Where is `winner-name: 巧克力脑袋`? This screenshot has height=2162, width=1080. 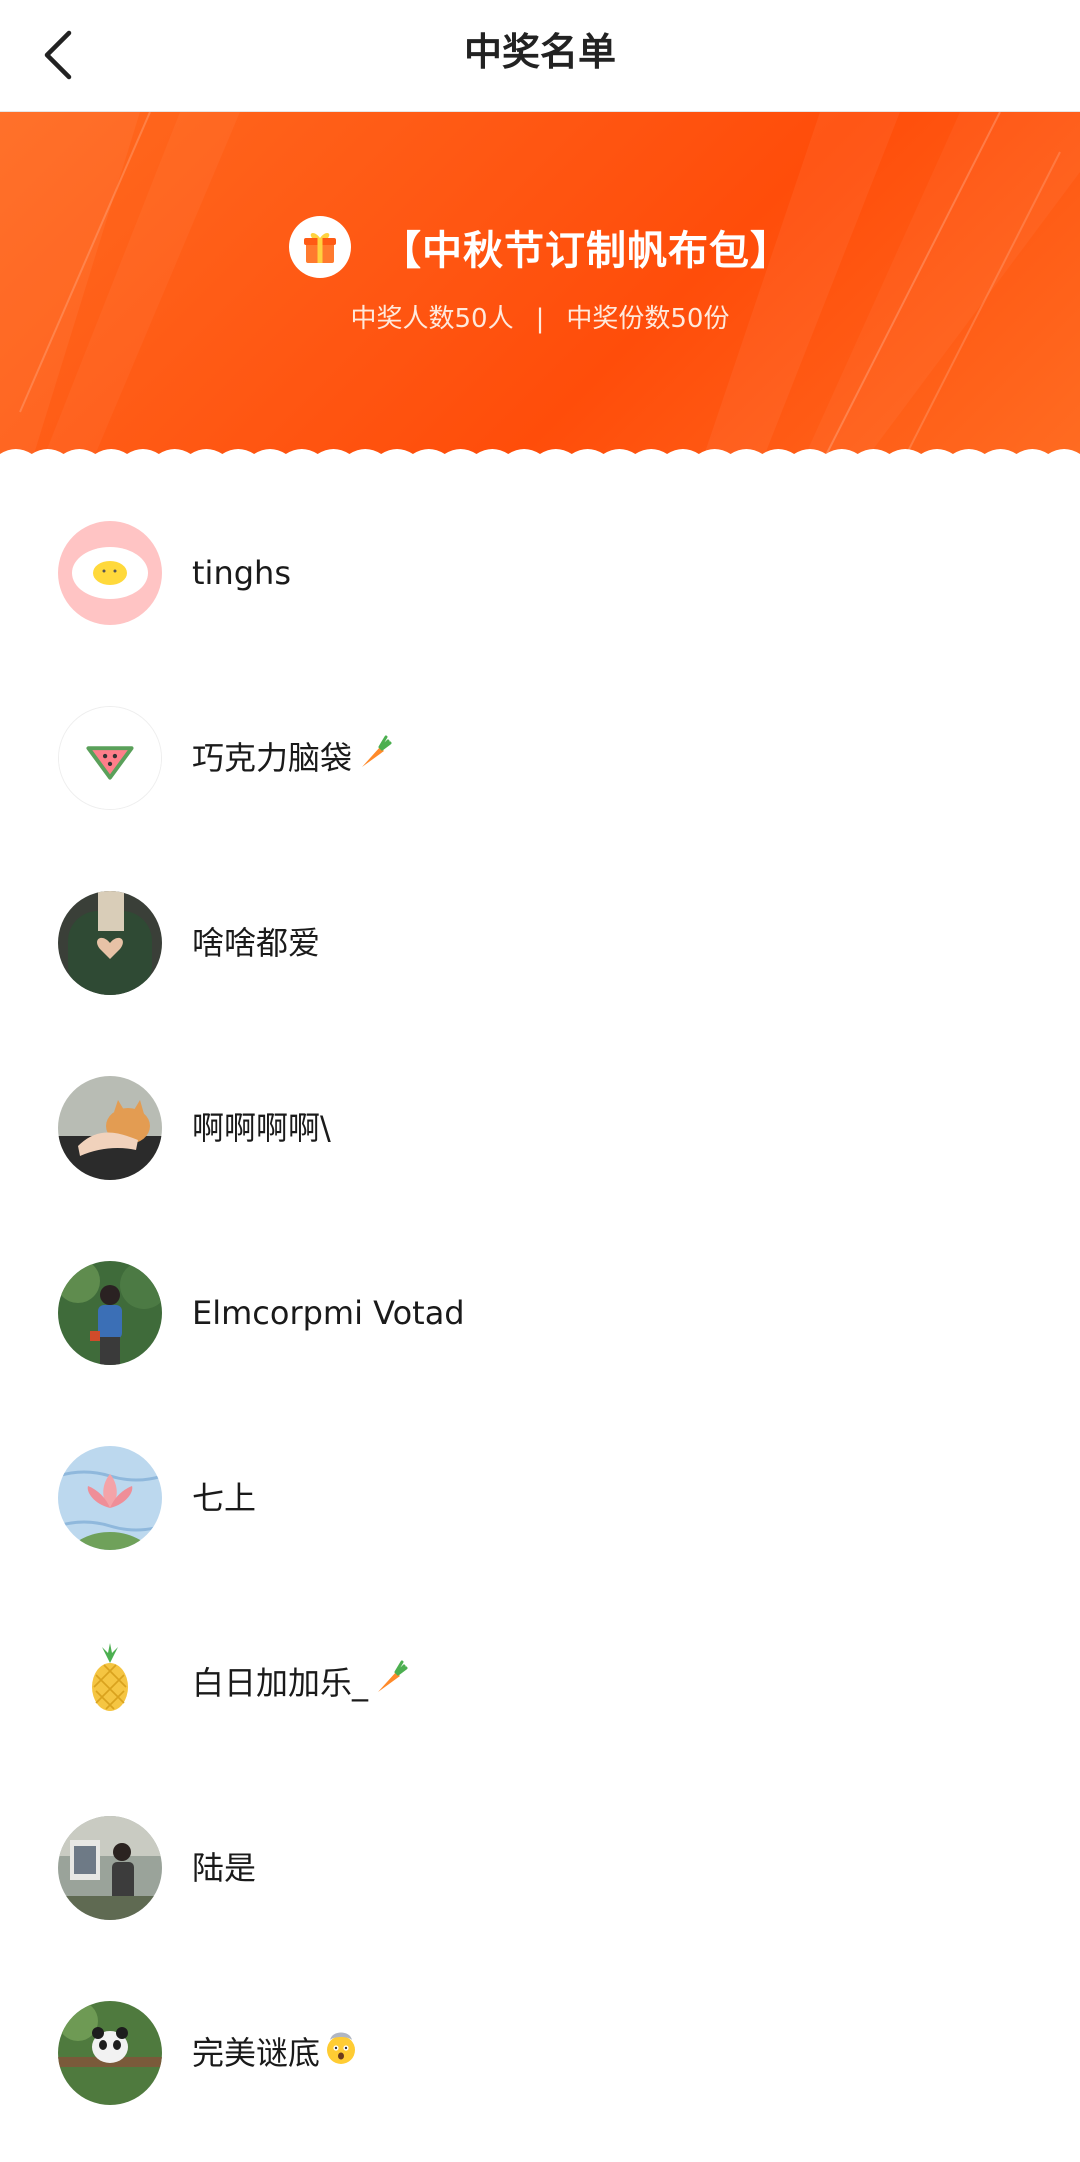
winner-name: 巧克力脑袋 is located at coordinates (292, 758).